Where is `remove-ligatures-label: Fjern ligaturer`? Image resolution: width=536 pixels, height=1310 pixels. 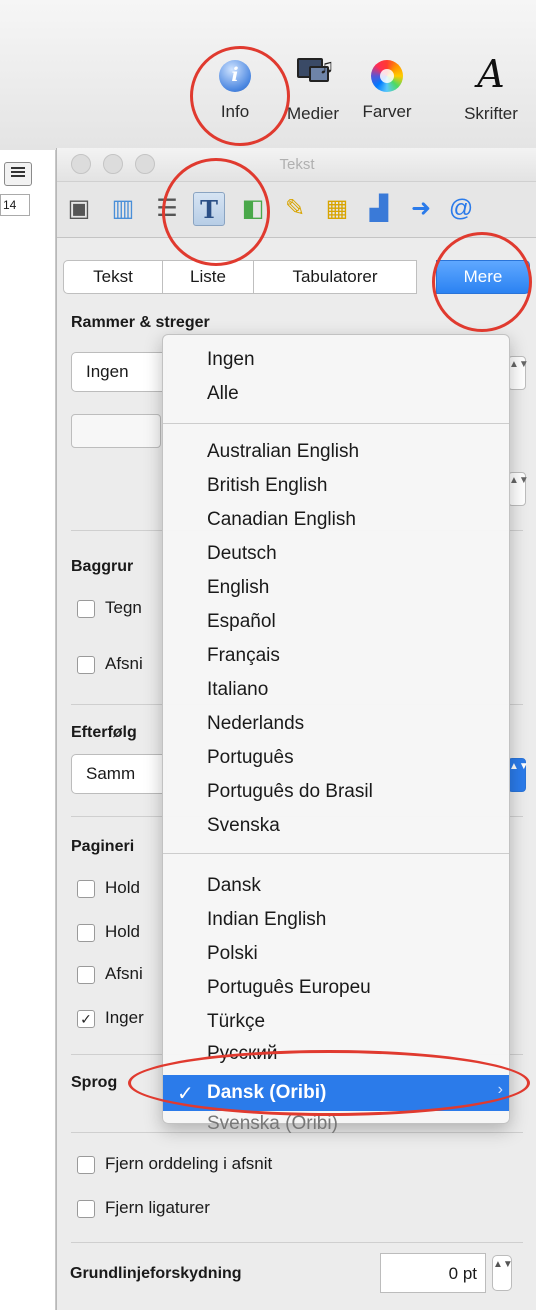
remove-ligatures-label: Fjern ligaturer is located at coordinates (157, 1207).